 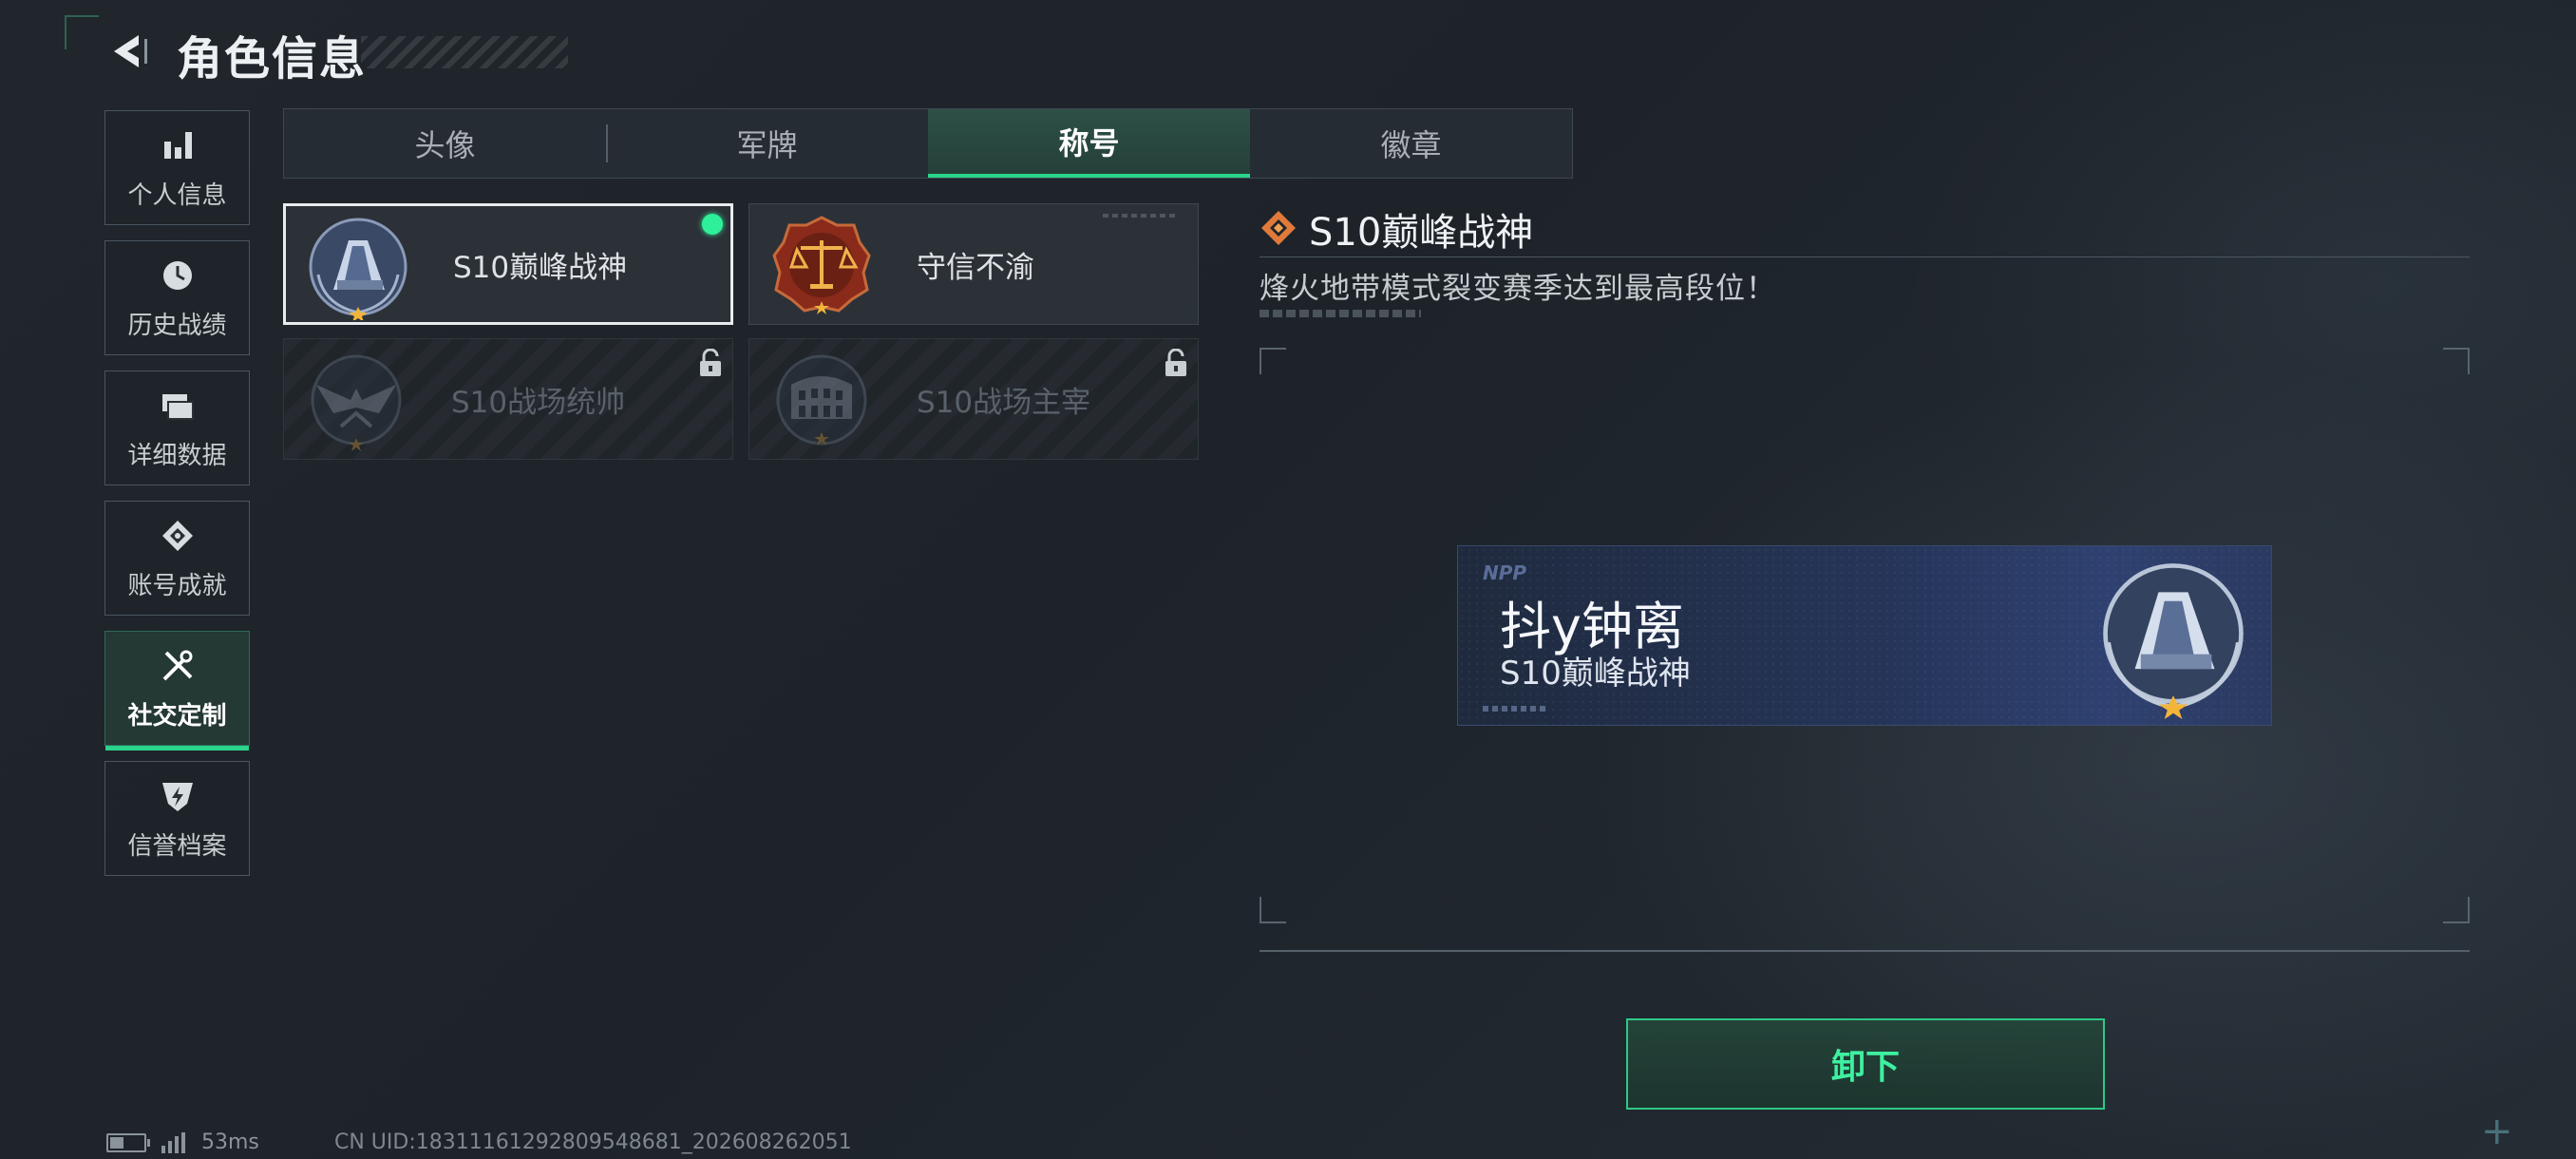 I want to click on title-banner-preview: NPP 抖y钟离 S10巅峰战神, so click(x=1864, y=635).